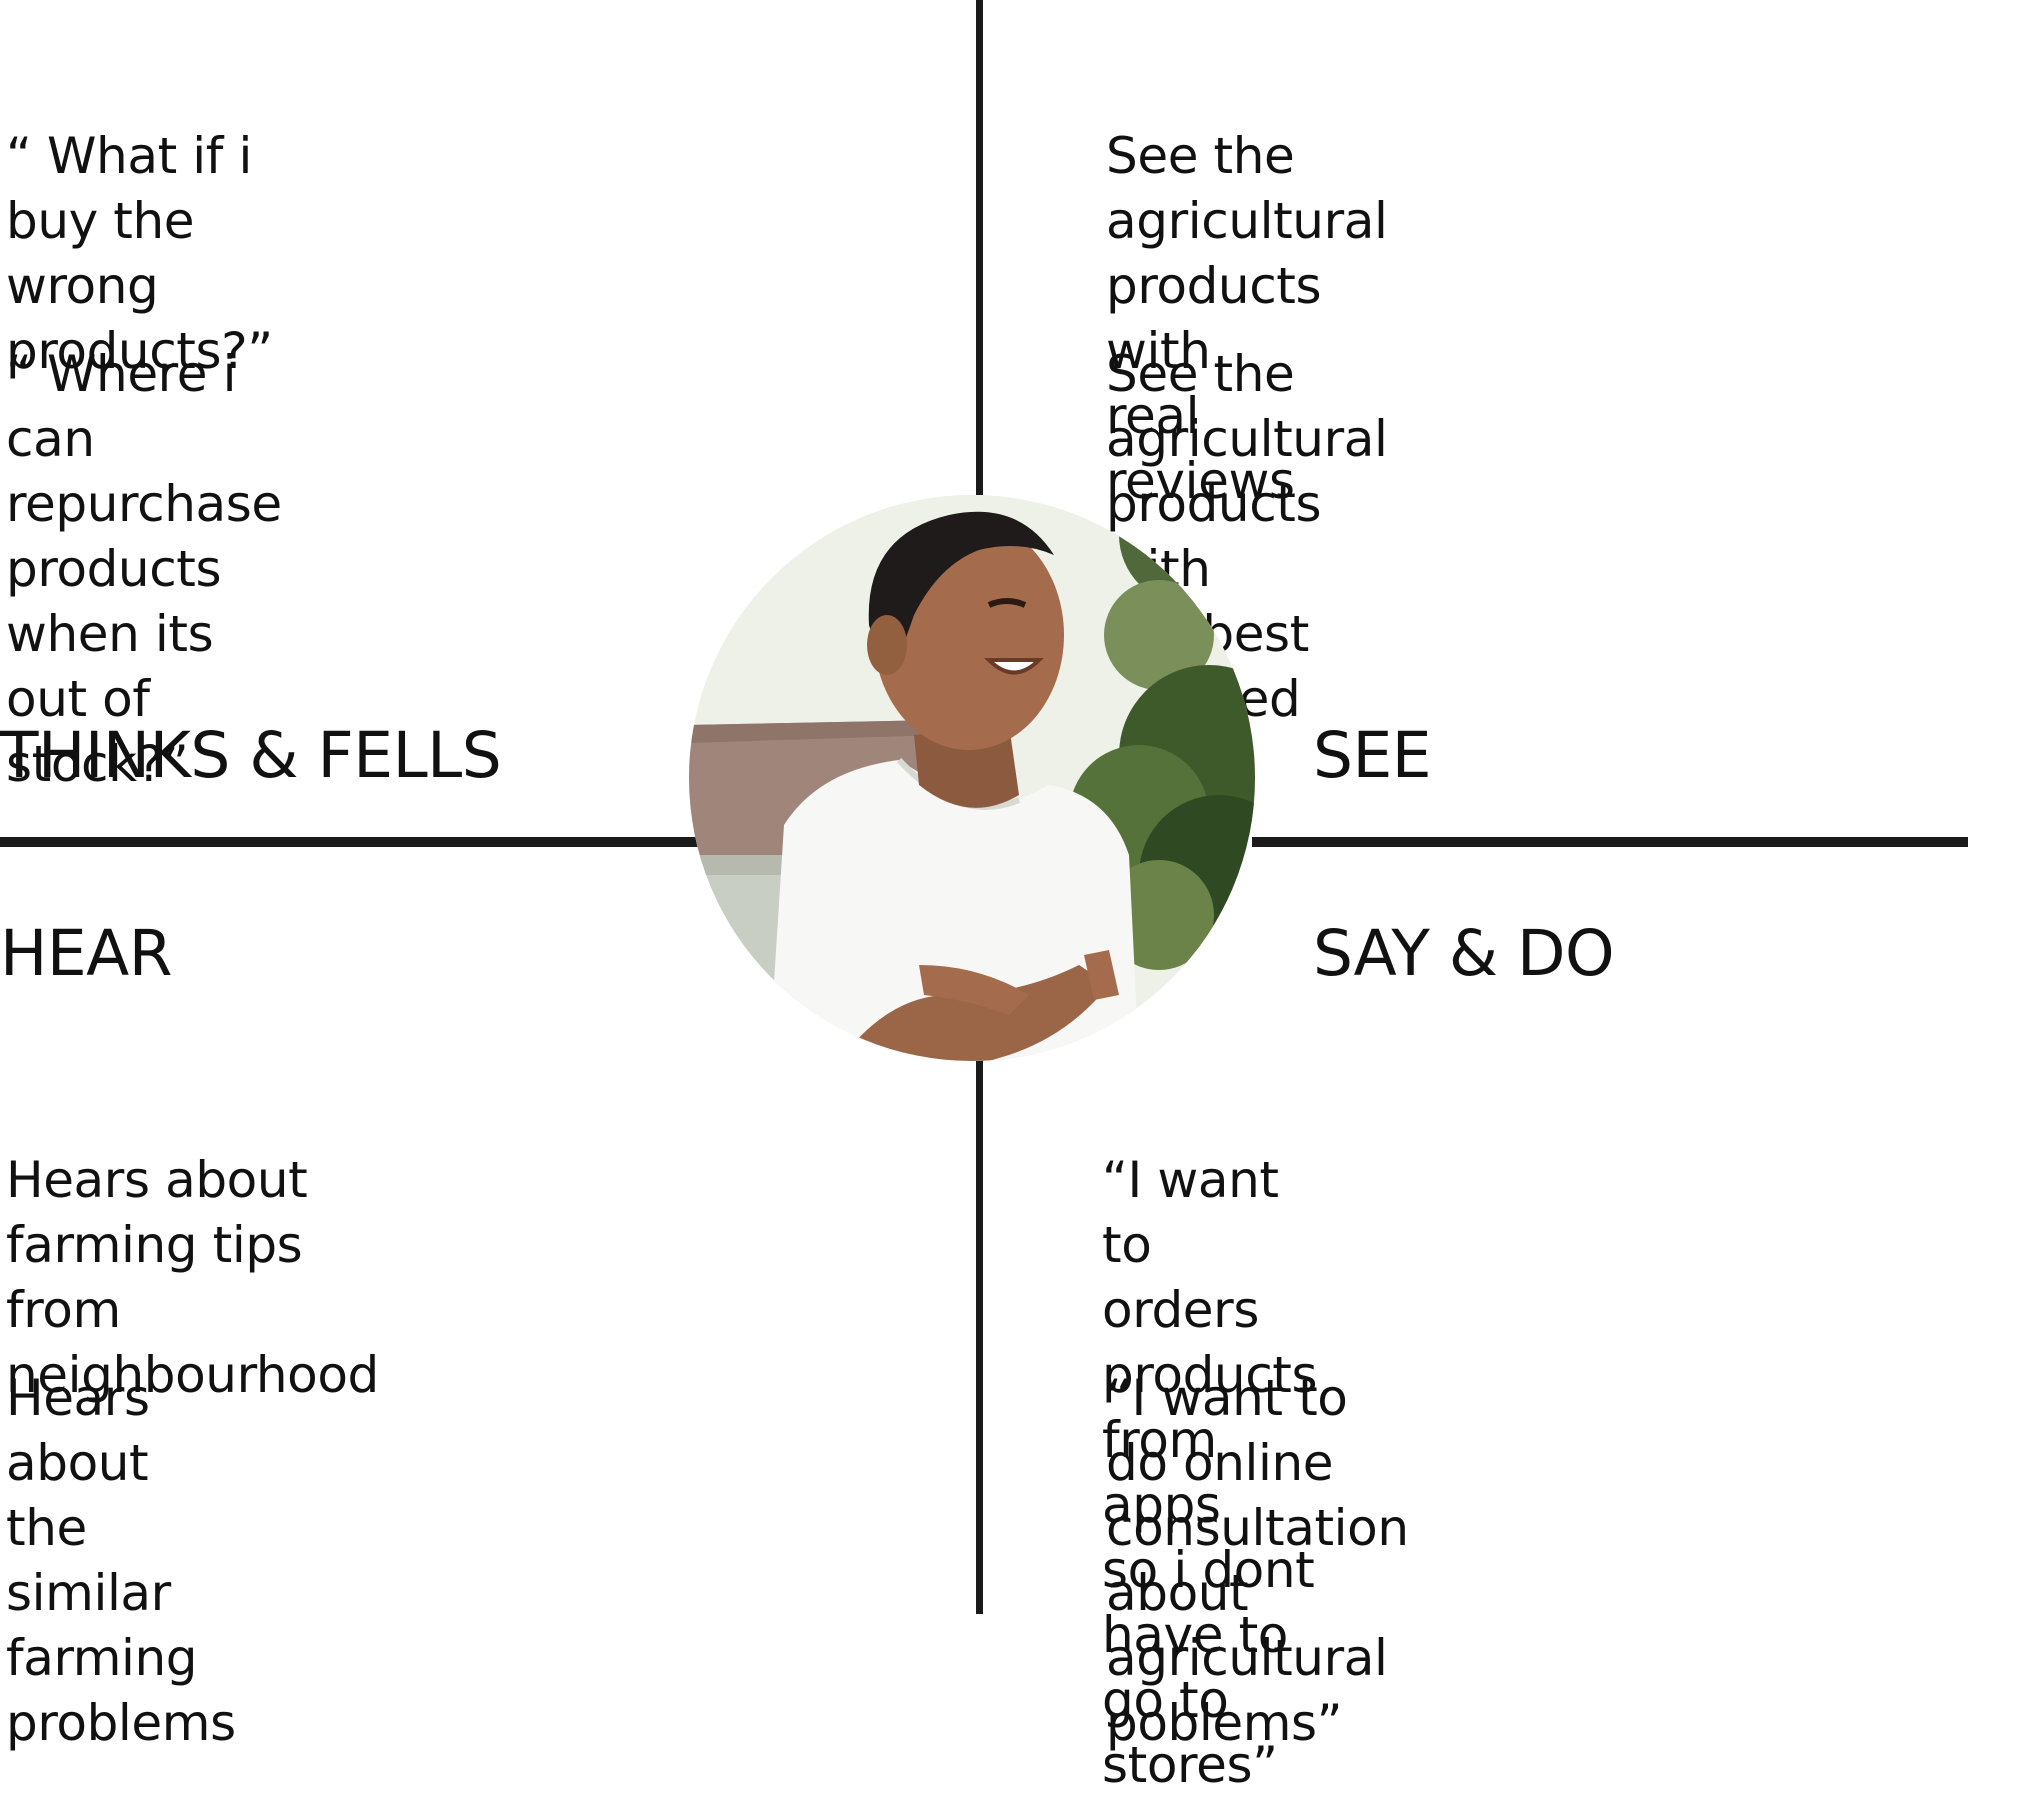  What do you see at coordinates (121, 1560) in the screenshot?
I see `hear-item-2: Hears about the similar farming problems` at bounding box center [121, 1560].